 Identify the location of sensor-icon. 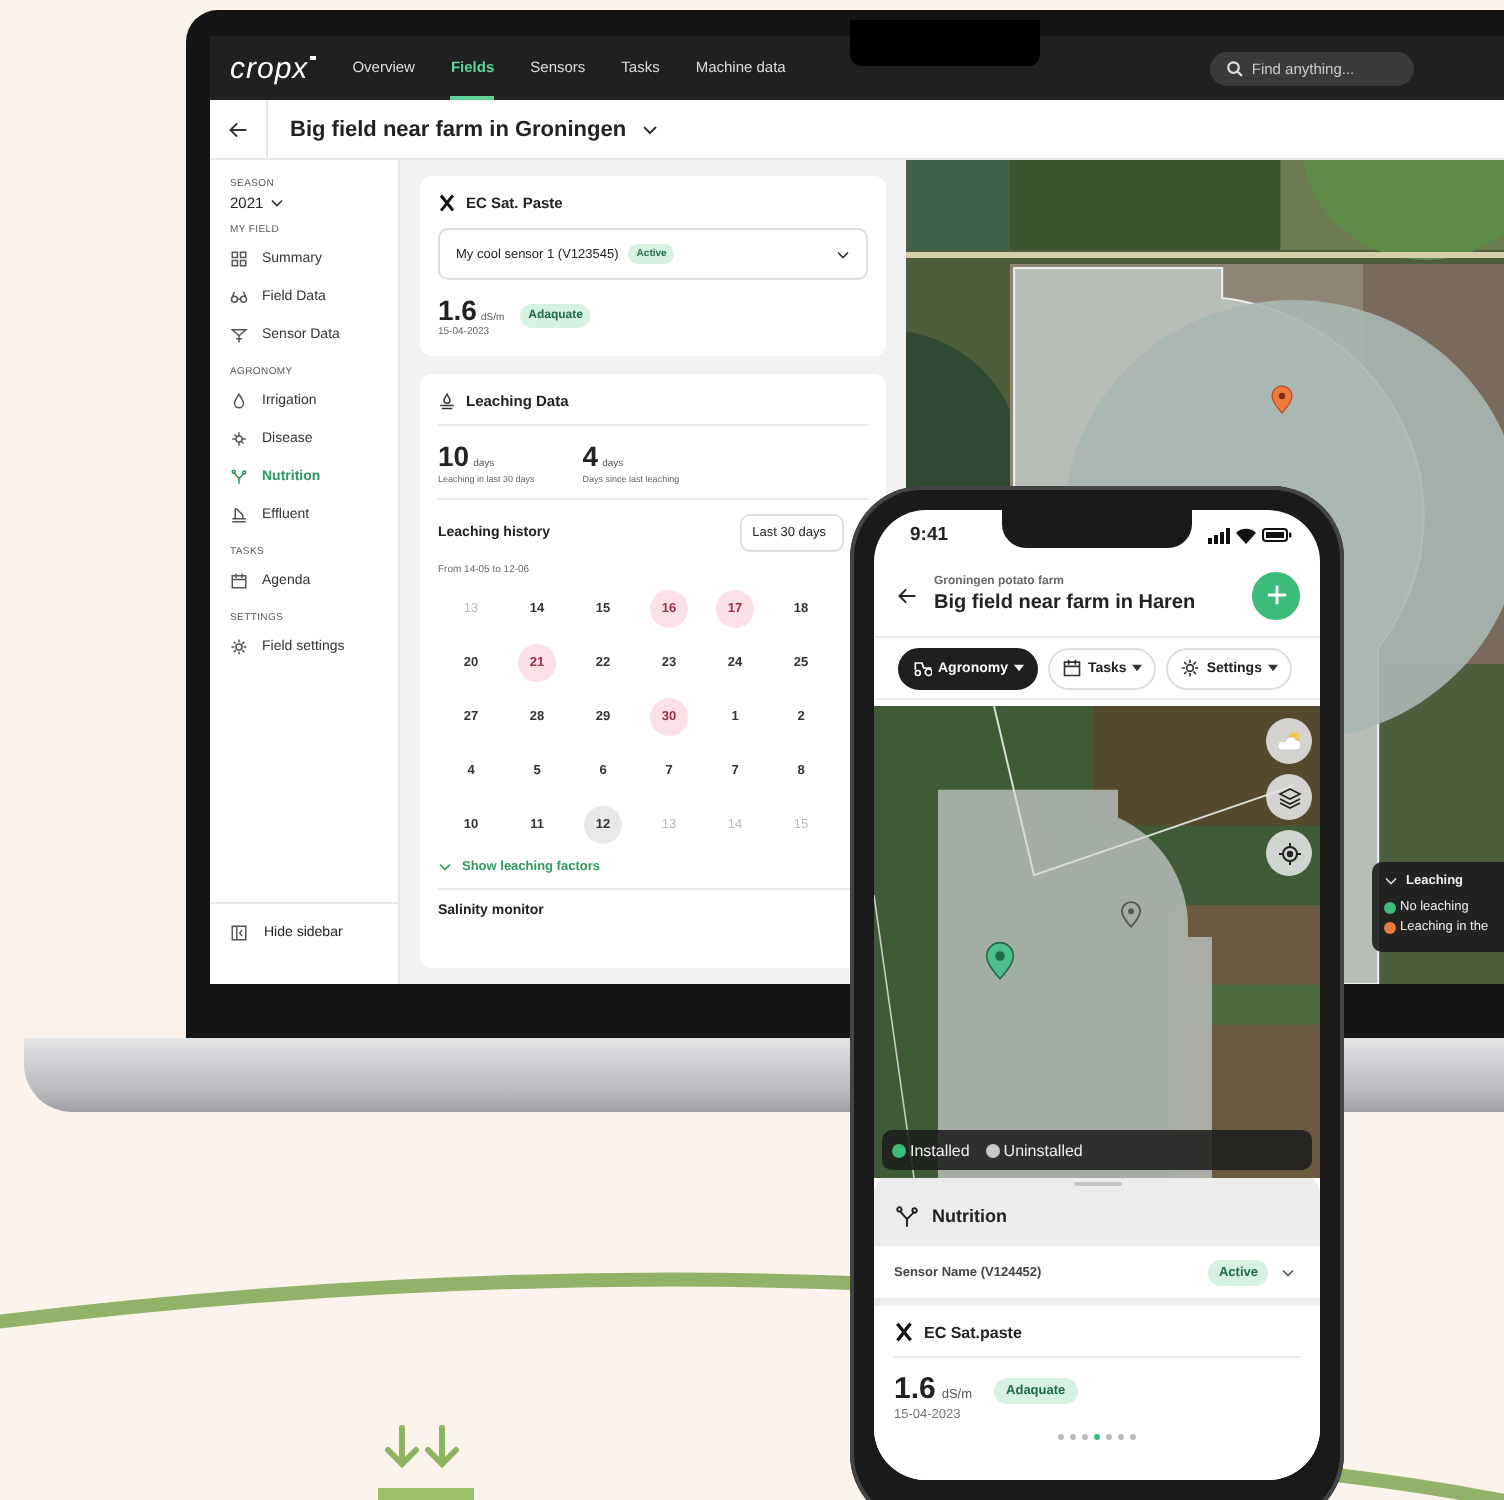
(239, 335).